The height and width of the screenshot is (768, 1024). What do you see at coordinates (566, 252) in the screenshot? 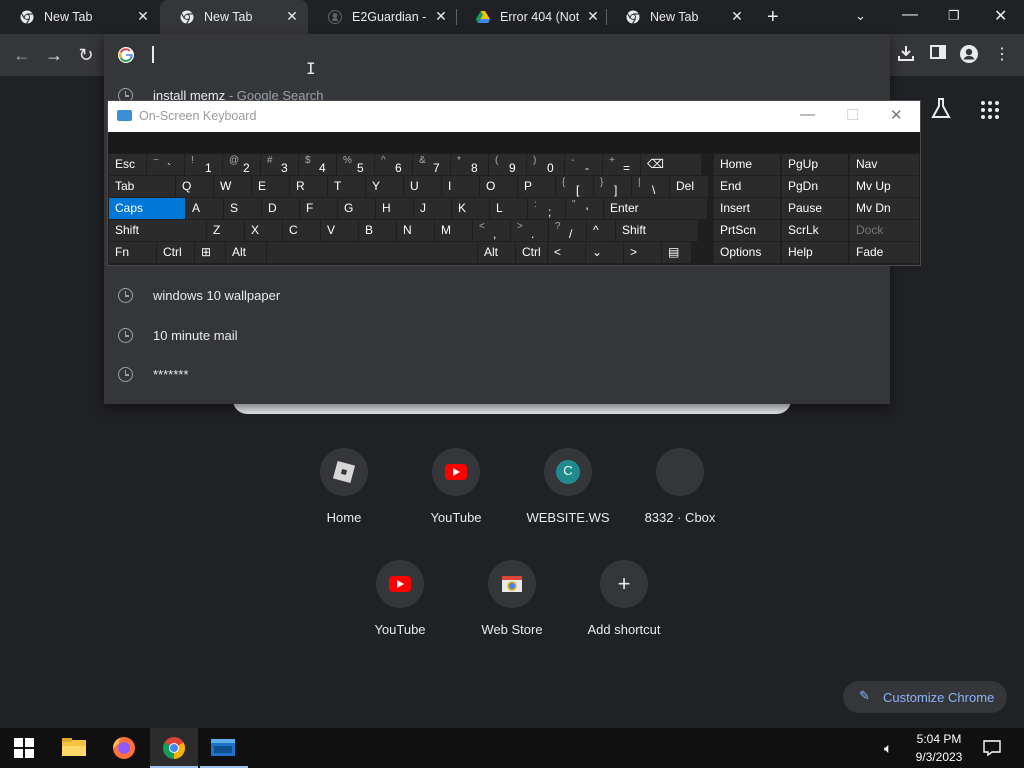
I see `osk-key: <` at bounding box center [566, 252].